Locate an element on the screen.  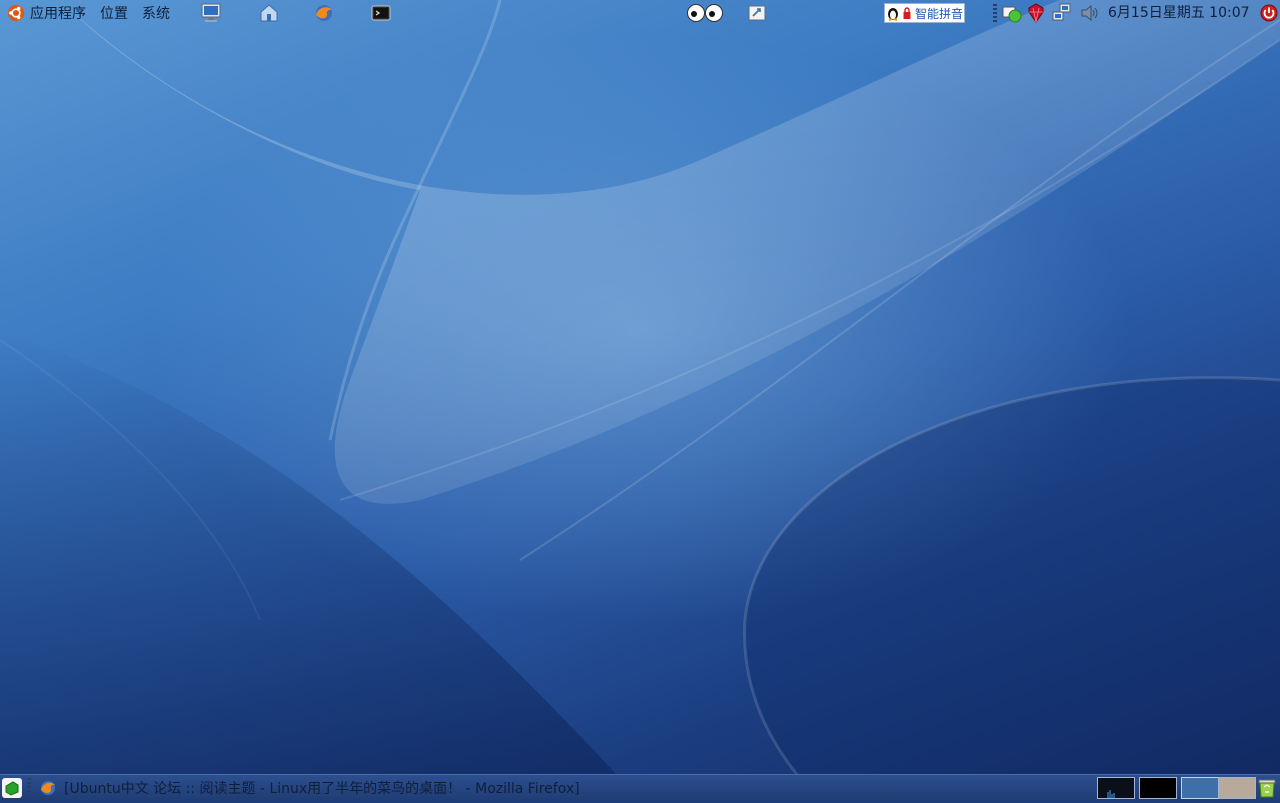
shutdown-button is located at coordinates (1269, 13).